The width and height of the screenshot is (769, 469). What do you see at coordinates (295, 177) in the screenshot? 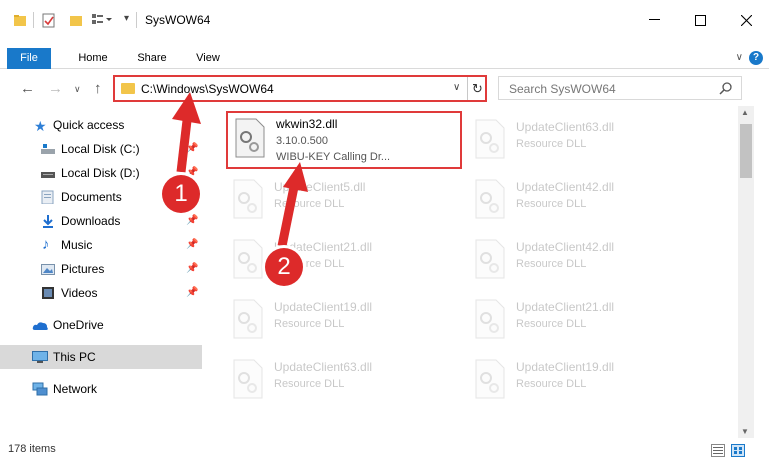
I see `arrow-2-head` at bounding box center [295, 177].